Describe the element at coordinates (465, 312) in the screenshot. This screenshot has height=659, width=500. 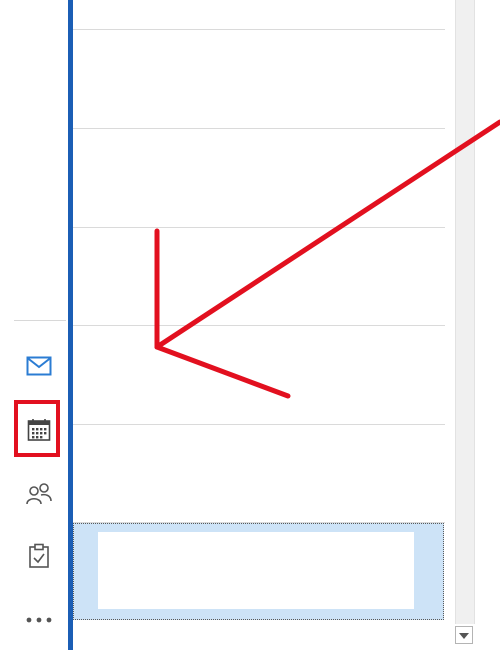
I see `vertical-scrollbar` at that location.